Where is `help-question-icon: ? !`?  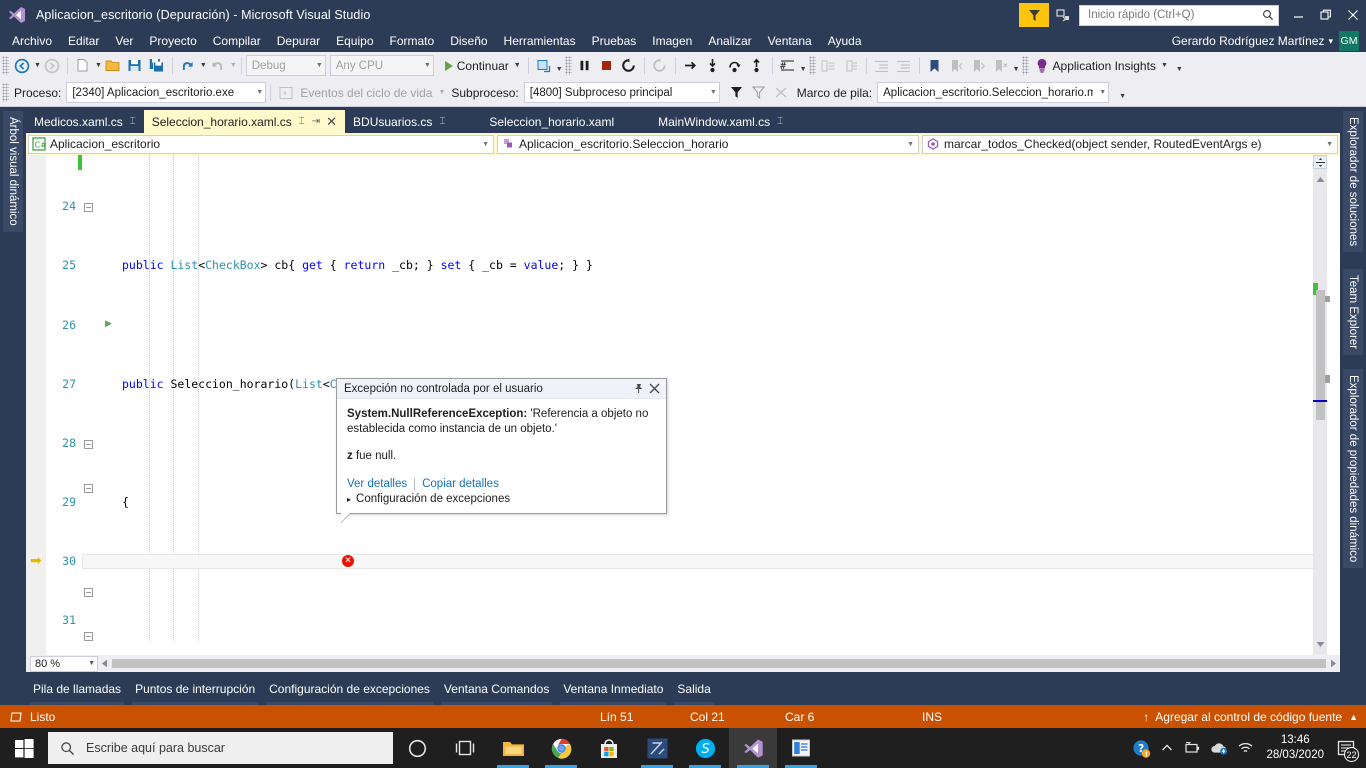 help-question-icon: ? ! is located at coordinates (1141, 748).